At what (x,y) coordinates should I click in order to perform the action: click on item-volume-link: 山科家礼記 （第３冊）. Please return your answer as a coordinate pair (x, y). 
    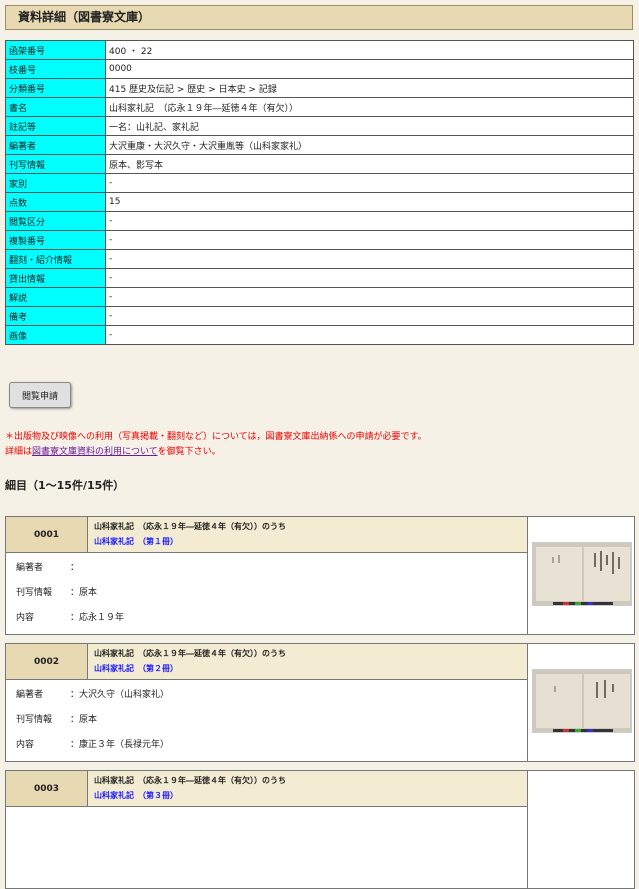
    Looking at the image, I should click on (307, 795).